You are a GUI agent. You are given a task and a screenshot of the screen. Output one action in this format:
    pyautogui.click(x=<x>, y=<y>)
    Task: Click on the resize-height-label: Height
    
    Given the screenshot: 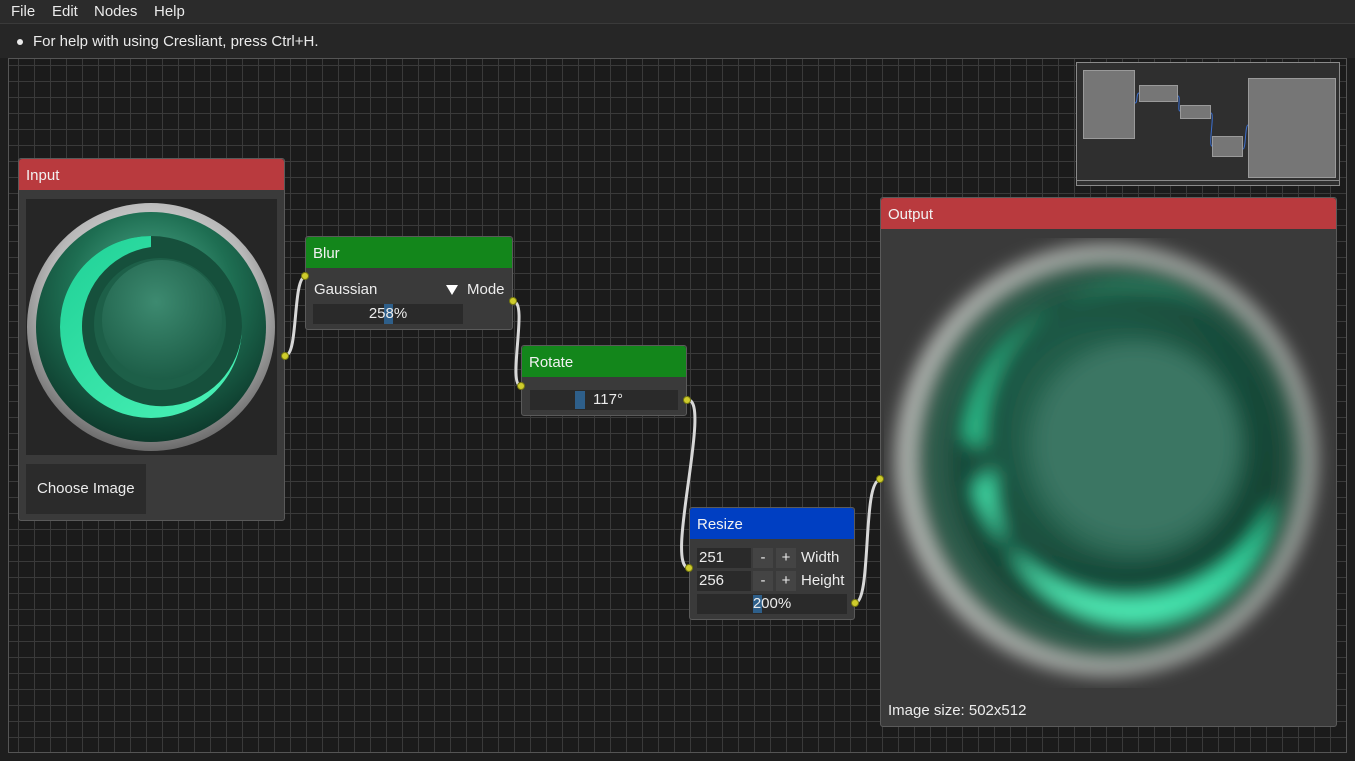 What is the action you would take?
    pyautogui.click(x=823, y=580)
    